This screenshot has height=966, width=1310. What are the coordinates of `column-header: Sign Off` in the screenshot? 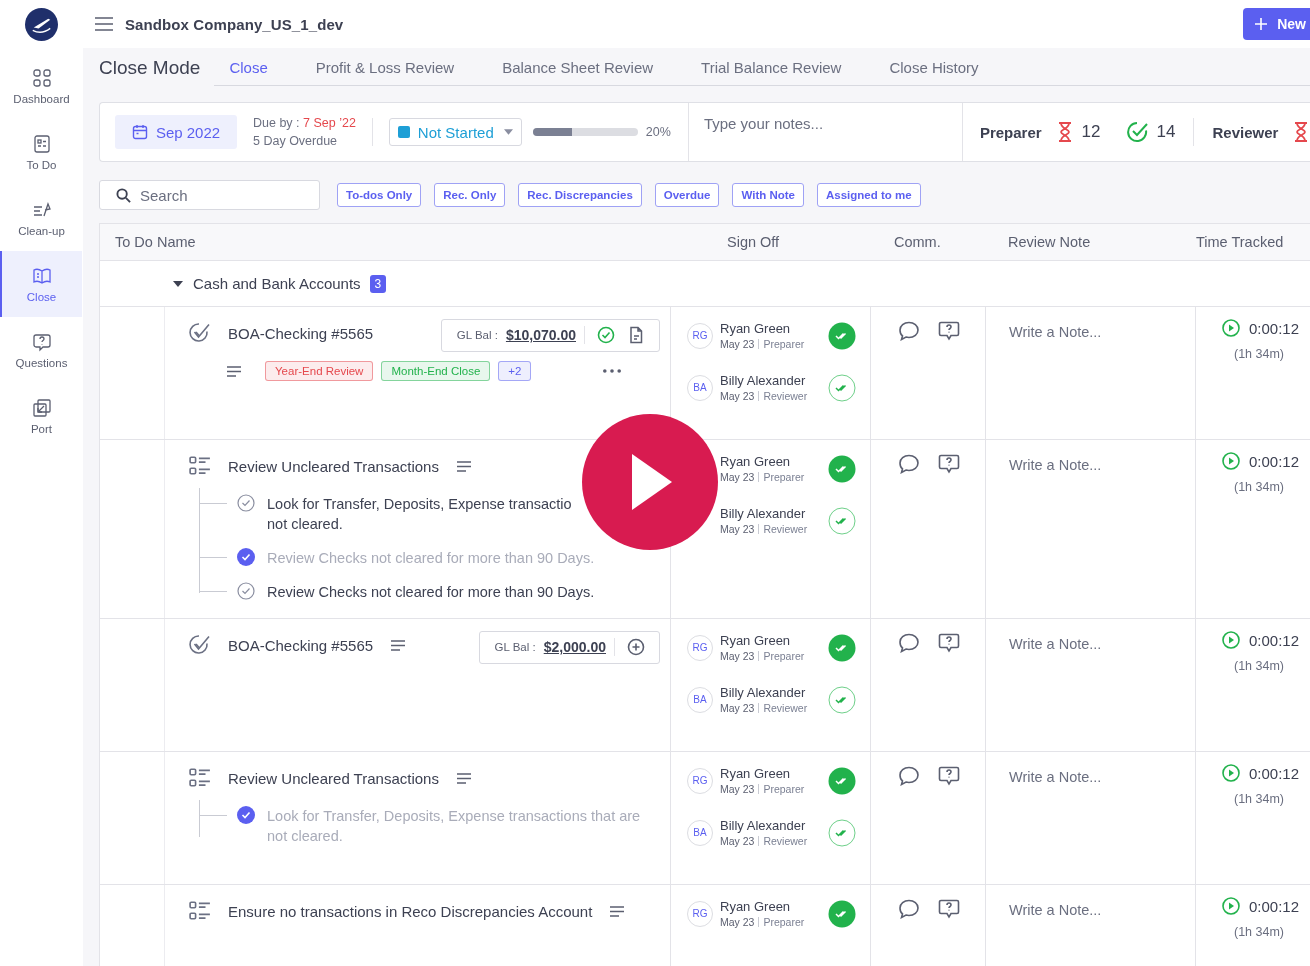 It's located at (753, 242).